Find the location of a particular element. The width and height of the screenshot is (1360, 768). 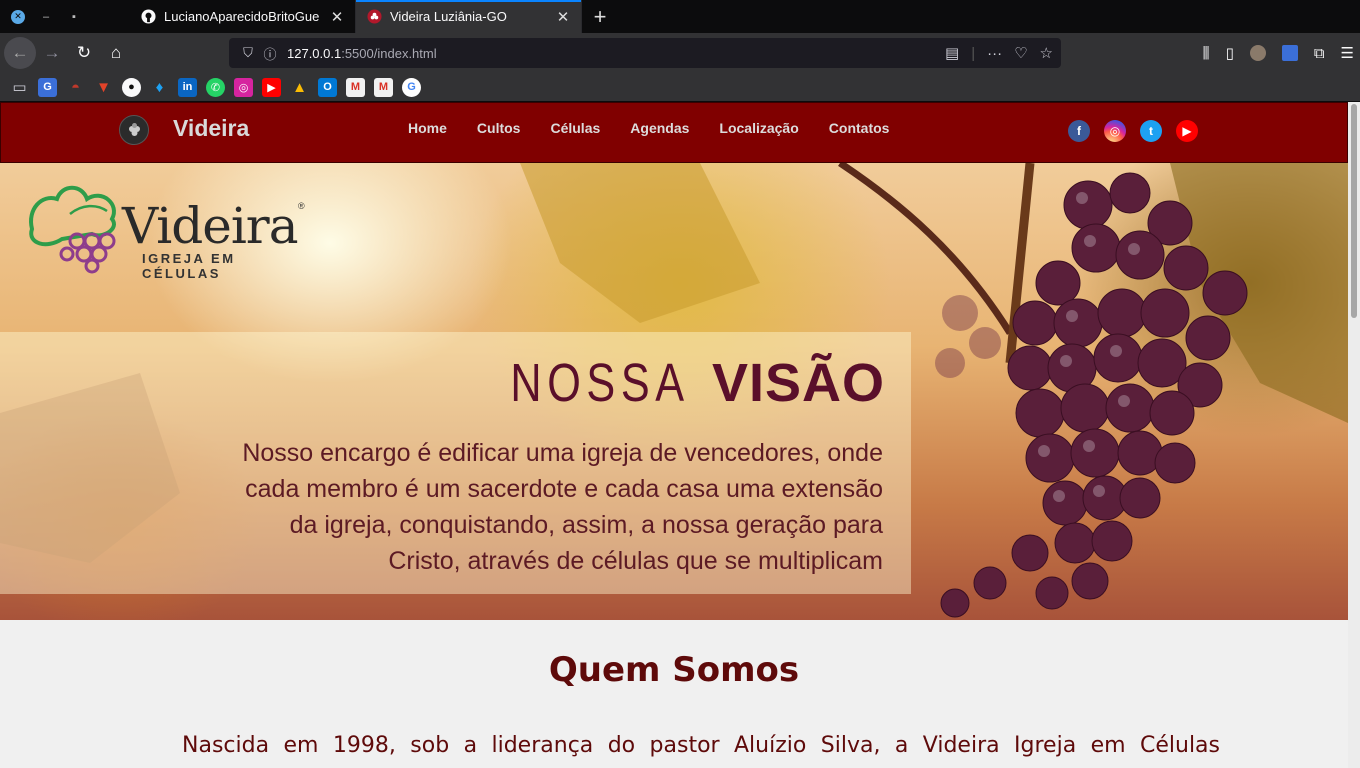

reload-icon: ↻ is located at coordinates (84, 53).